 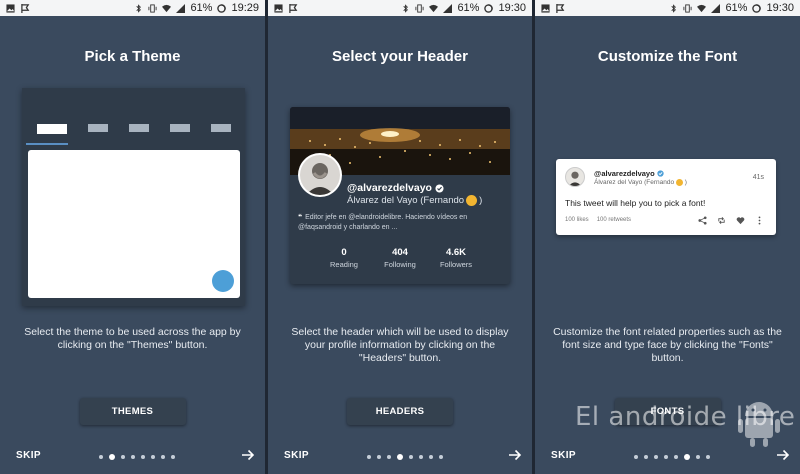 I want to click on page-title: Customize the Font, so click(x=667, y=56).